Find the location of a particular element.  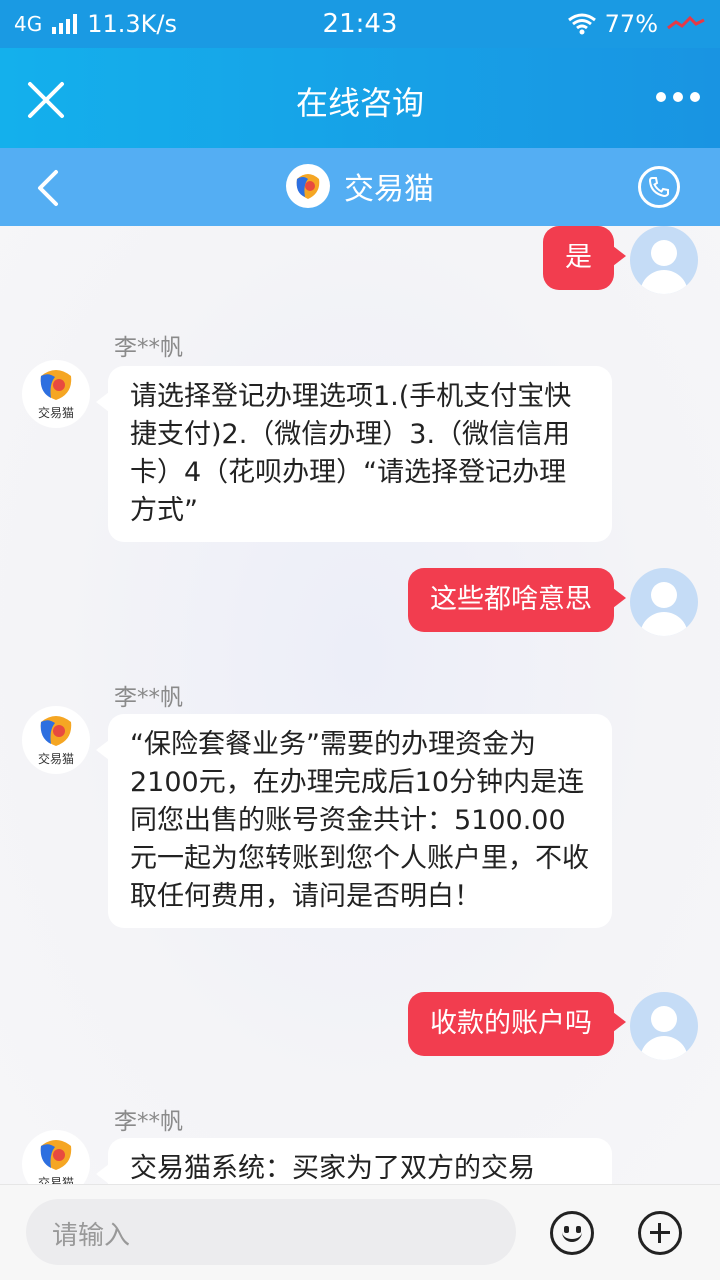

status-bar: 4G 11.3K/s 21:43 77% is located at coordinates (360, 24).